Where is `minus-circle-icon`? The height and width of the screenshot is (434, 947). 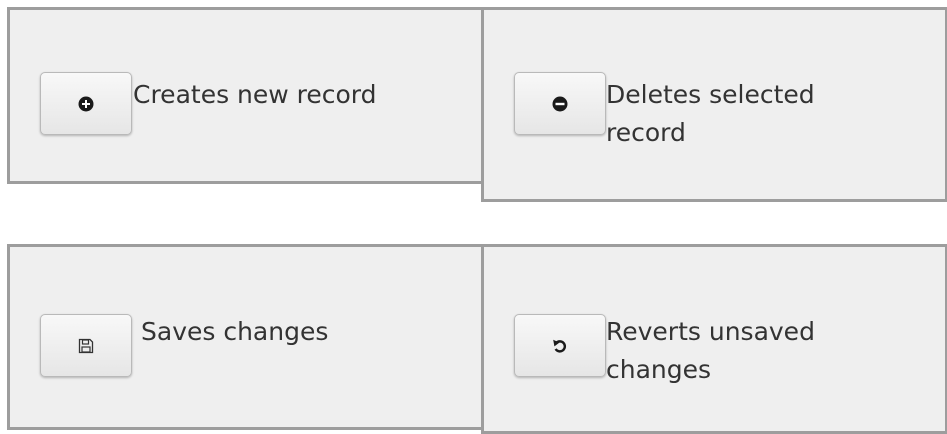
minus-circle-icon is located at coordinates (560, 104).